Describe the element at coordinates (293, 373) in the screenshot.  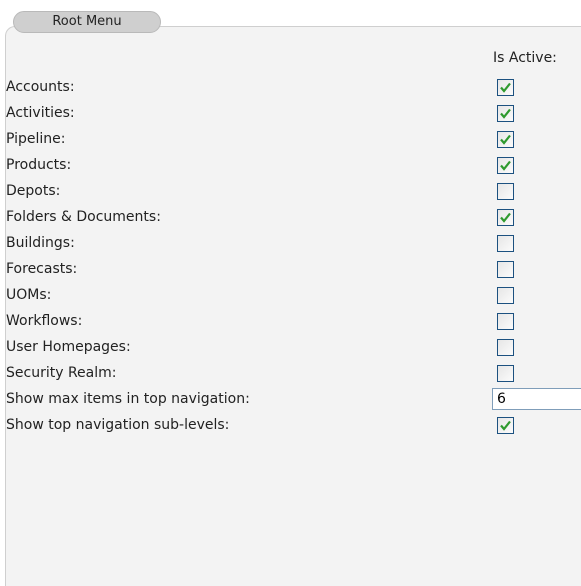
I see `row-security-realm: Security Realm:` at that location.